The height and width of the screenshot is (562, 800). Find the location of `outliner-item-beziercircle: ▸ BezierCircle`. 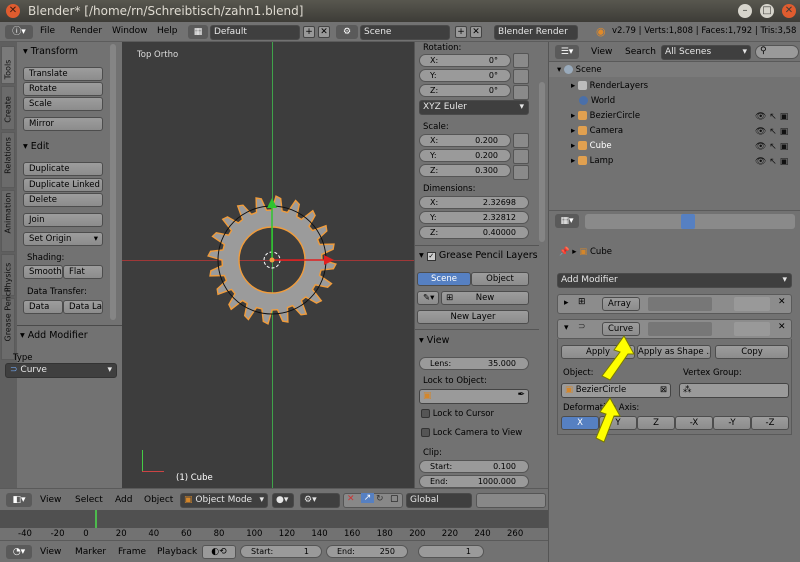

outliner-item-beziercircle: ▸ BezierCircle is located at coordinates (605, 116).